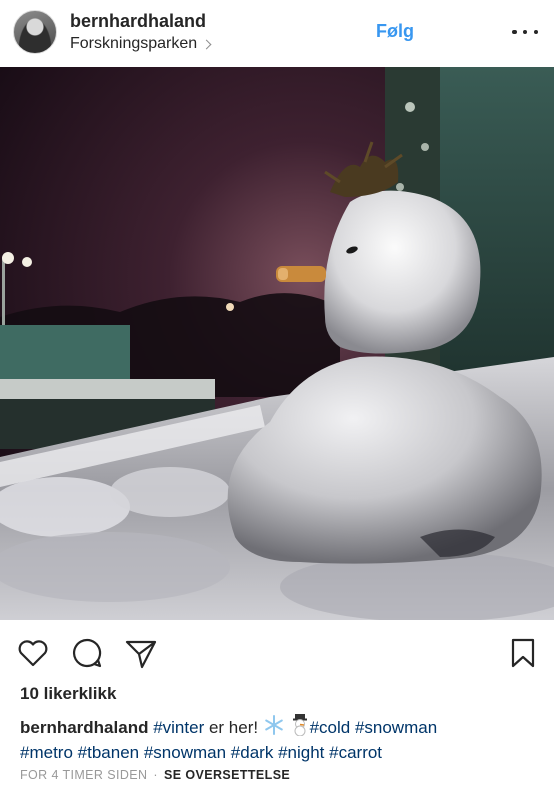 Image resolution: width=554 pixels, height=793 pixels. What do you see at coordinates (227, 775) in the screenshot?
I see `see-translation-button: SE OVERSETTELSE` at bounding box center [227, 775].